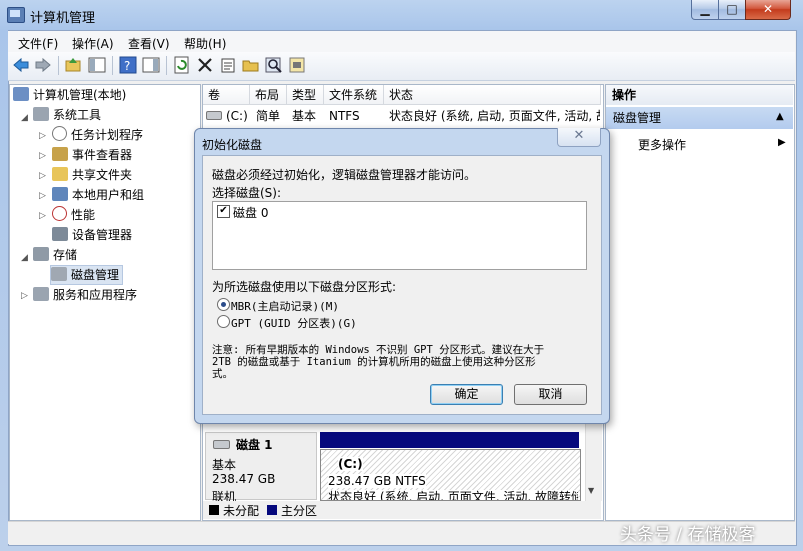 The width and height of the screenshot is (803, 551). What do you see at coordinates (305, 95) in the screenshot?
I see `column-header-type: 类型` at bounding box center [305, 95].